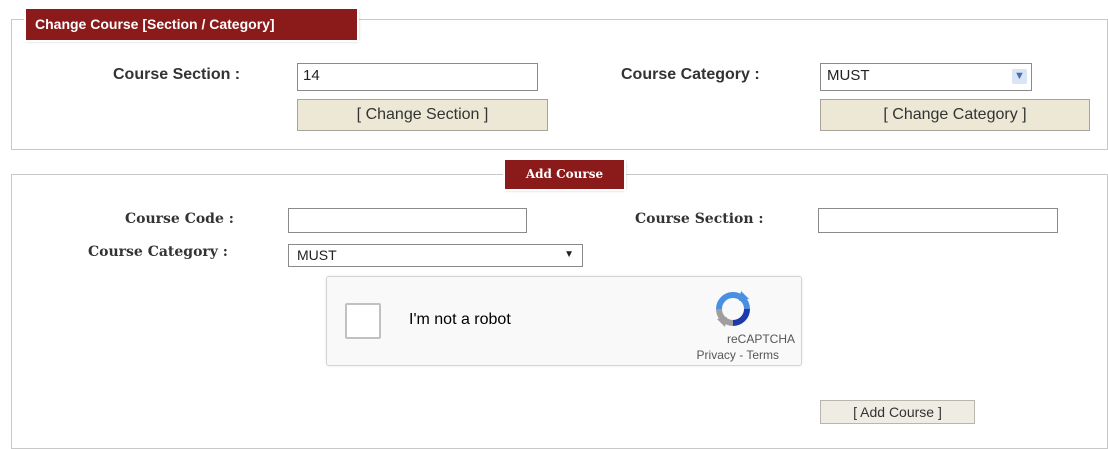 Image resolution: width=1108 pixels, height=449 pixels. I want to click on change-section-button: [ Change Section ], so click(422, 115).